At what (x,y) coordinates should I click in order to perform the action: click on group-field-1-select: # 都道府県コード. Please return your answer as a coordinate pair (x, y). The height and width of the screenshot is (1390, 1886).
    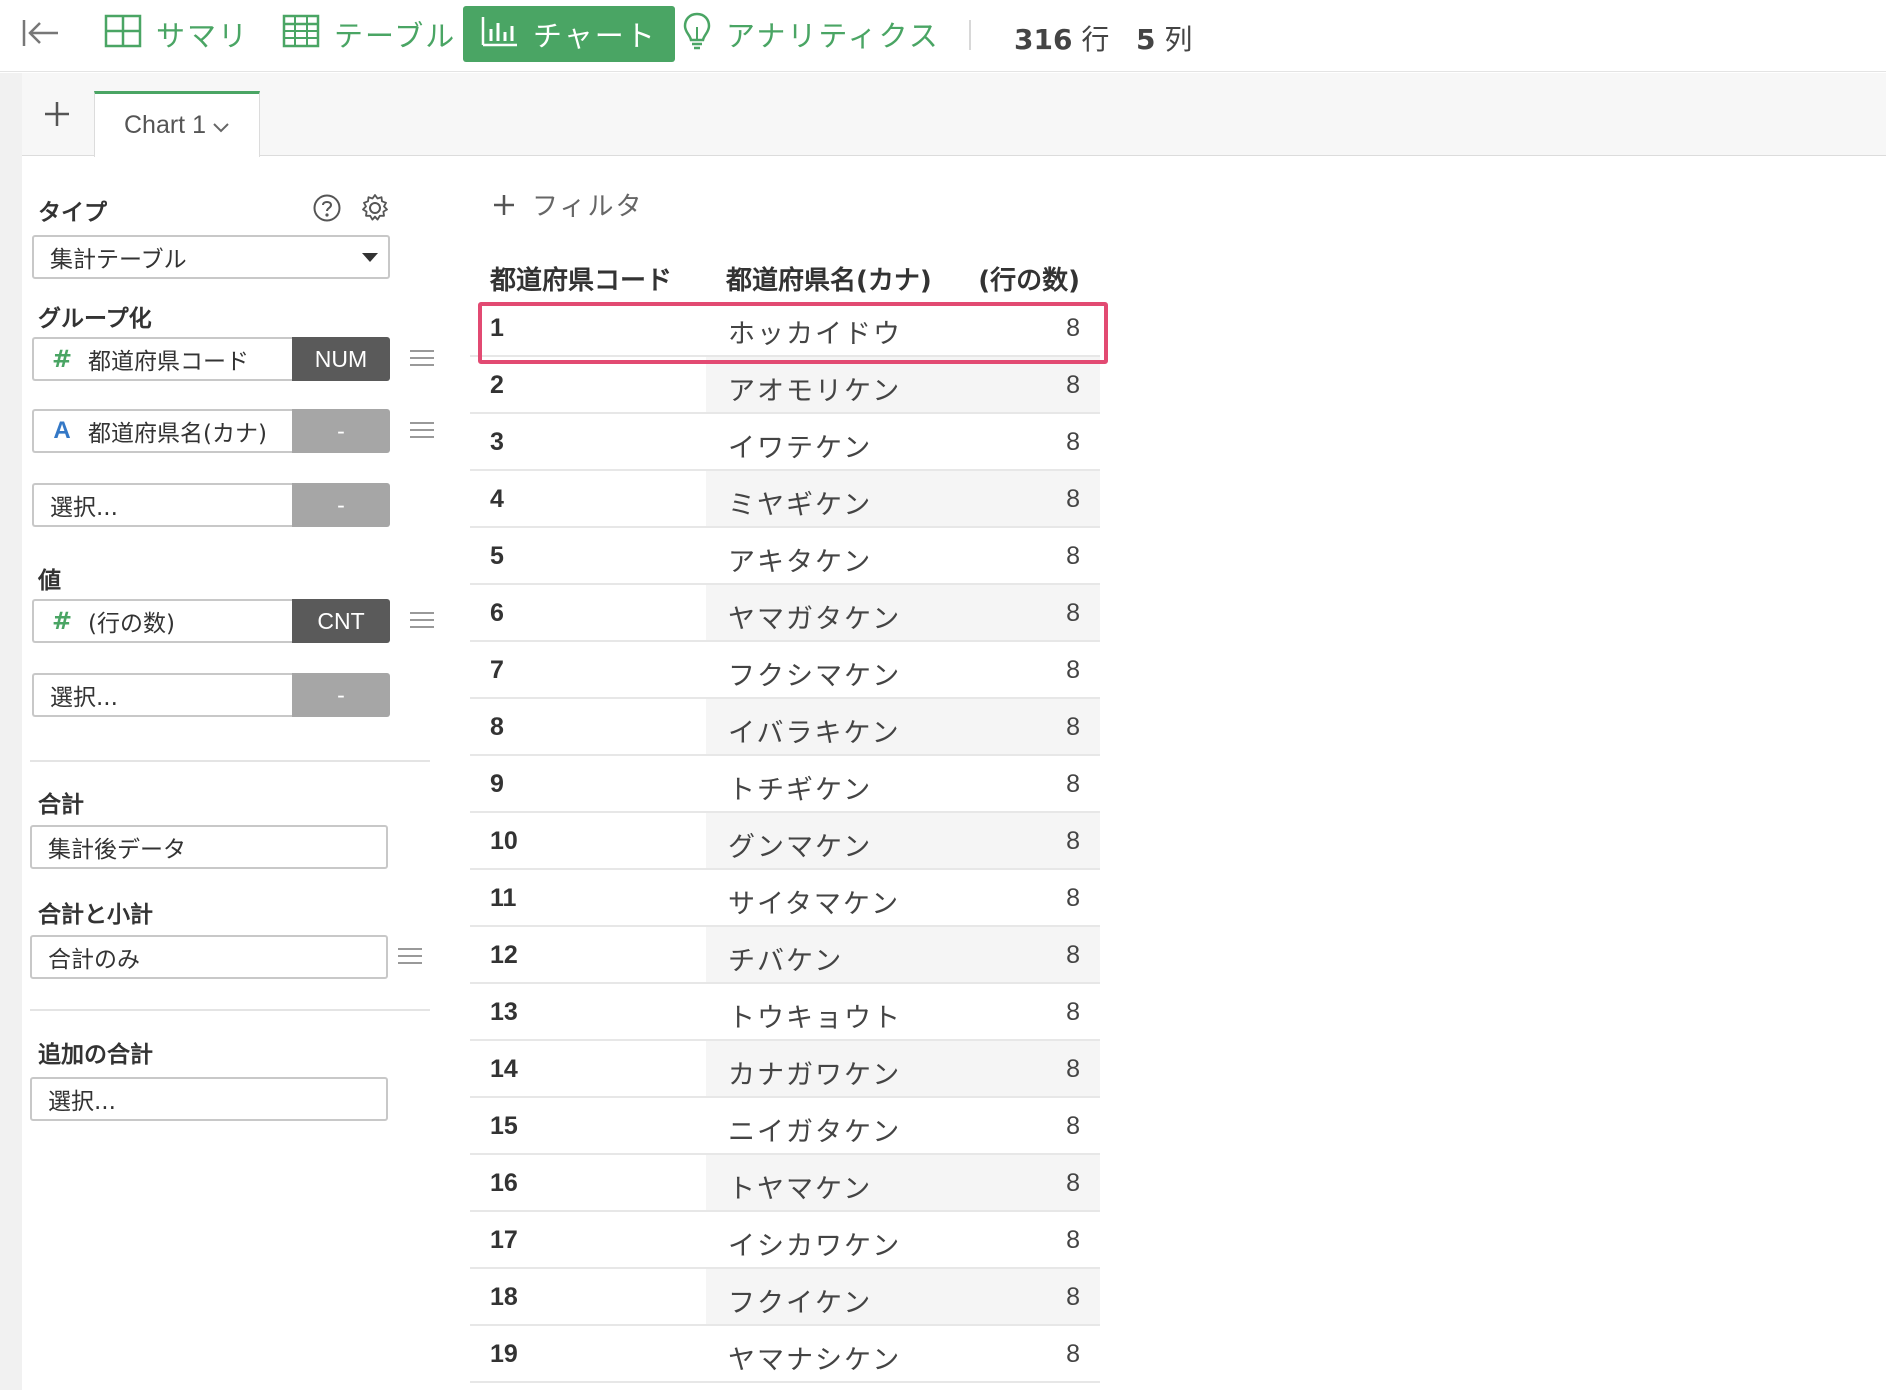
    Looking at the image, I should click on (162, 359).